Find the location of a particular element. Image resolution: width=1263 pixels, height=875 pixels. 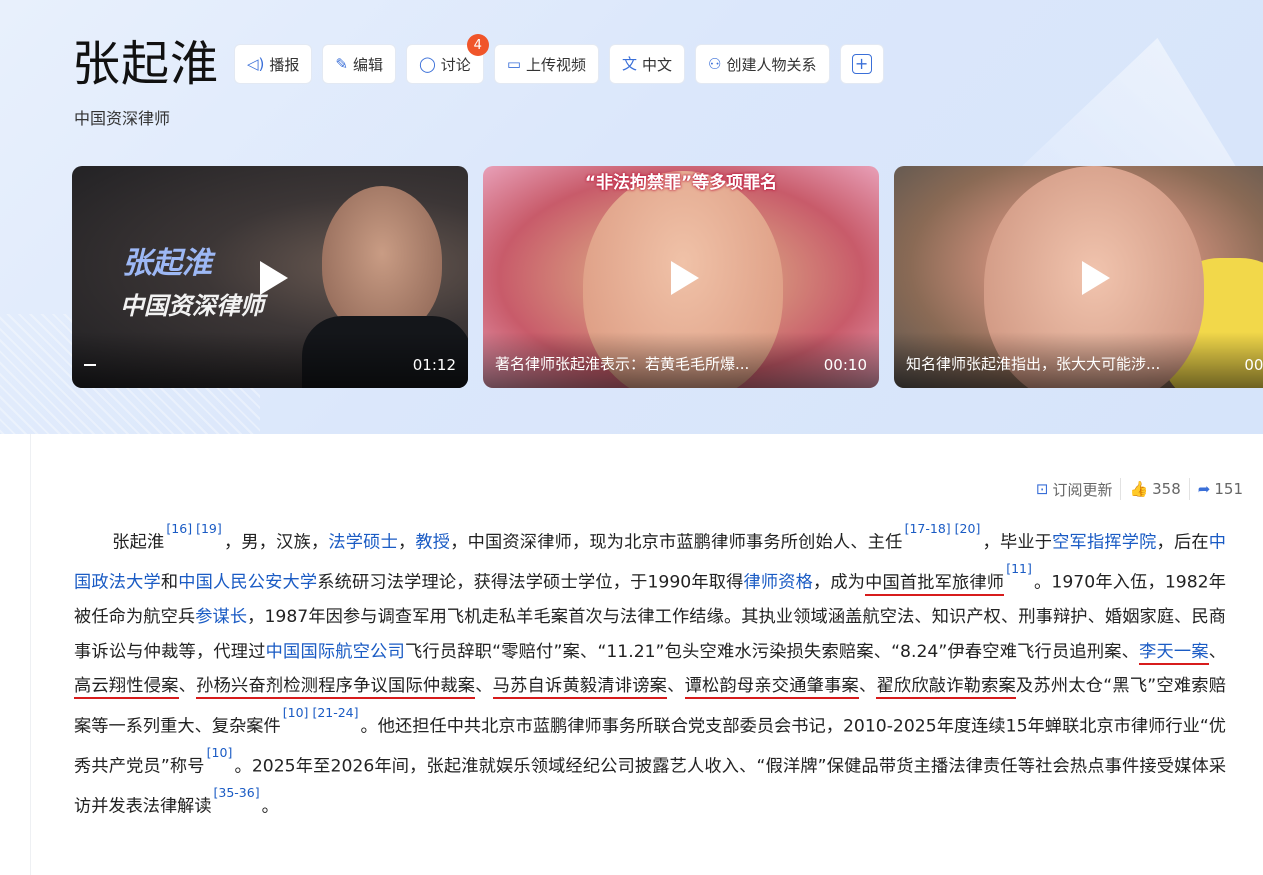

entry-link: 空军指挥学院 is located at coordinates (1104, 543).